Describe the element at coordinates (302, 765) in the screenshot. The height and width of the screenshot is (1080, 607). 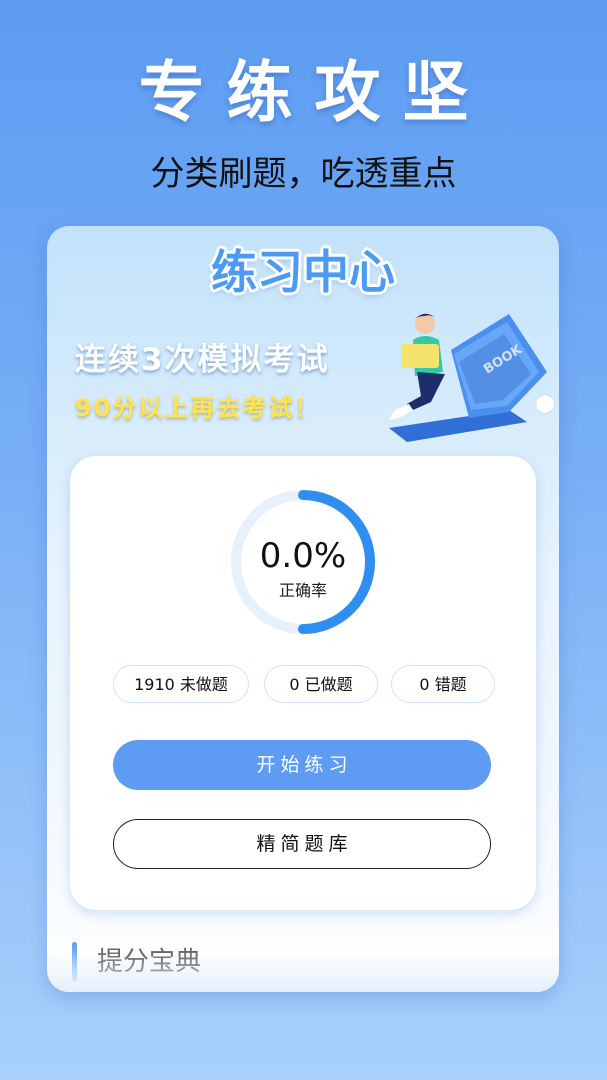
I see `start-practice-button: 开始练习` at that location.